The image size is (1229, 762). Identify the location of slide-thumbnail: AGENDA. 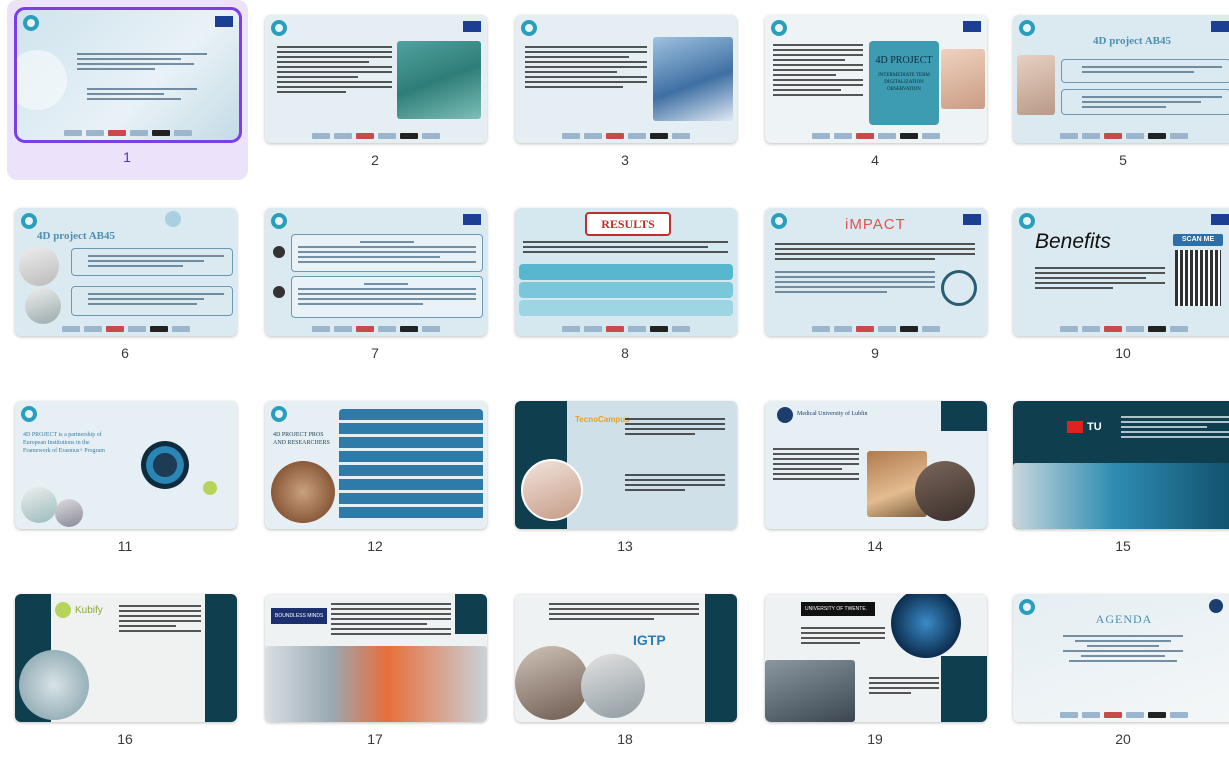
(1121, 658).